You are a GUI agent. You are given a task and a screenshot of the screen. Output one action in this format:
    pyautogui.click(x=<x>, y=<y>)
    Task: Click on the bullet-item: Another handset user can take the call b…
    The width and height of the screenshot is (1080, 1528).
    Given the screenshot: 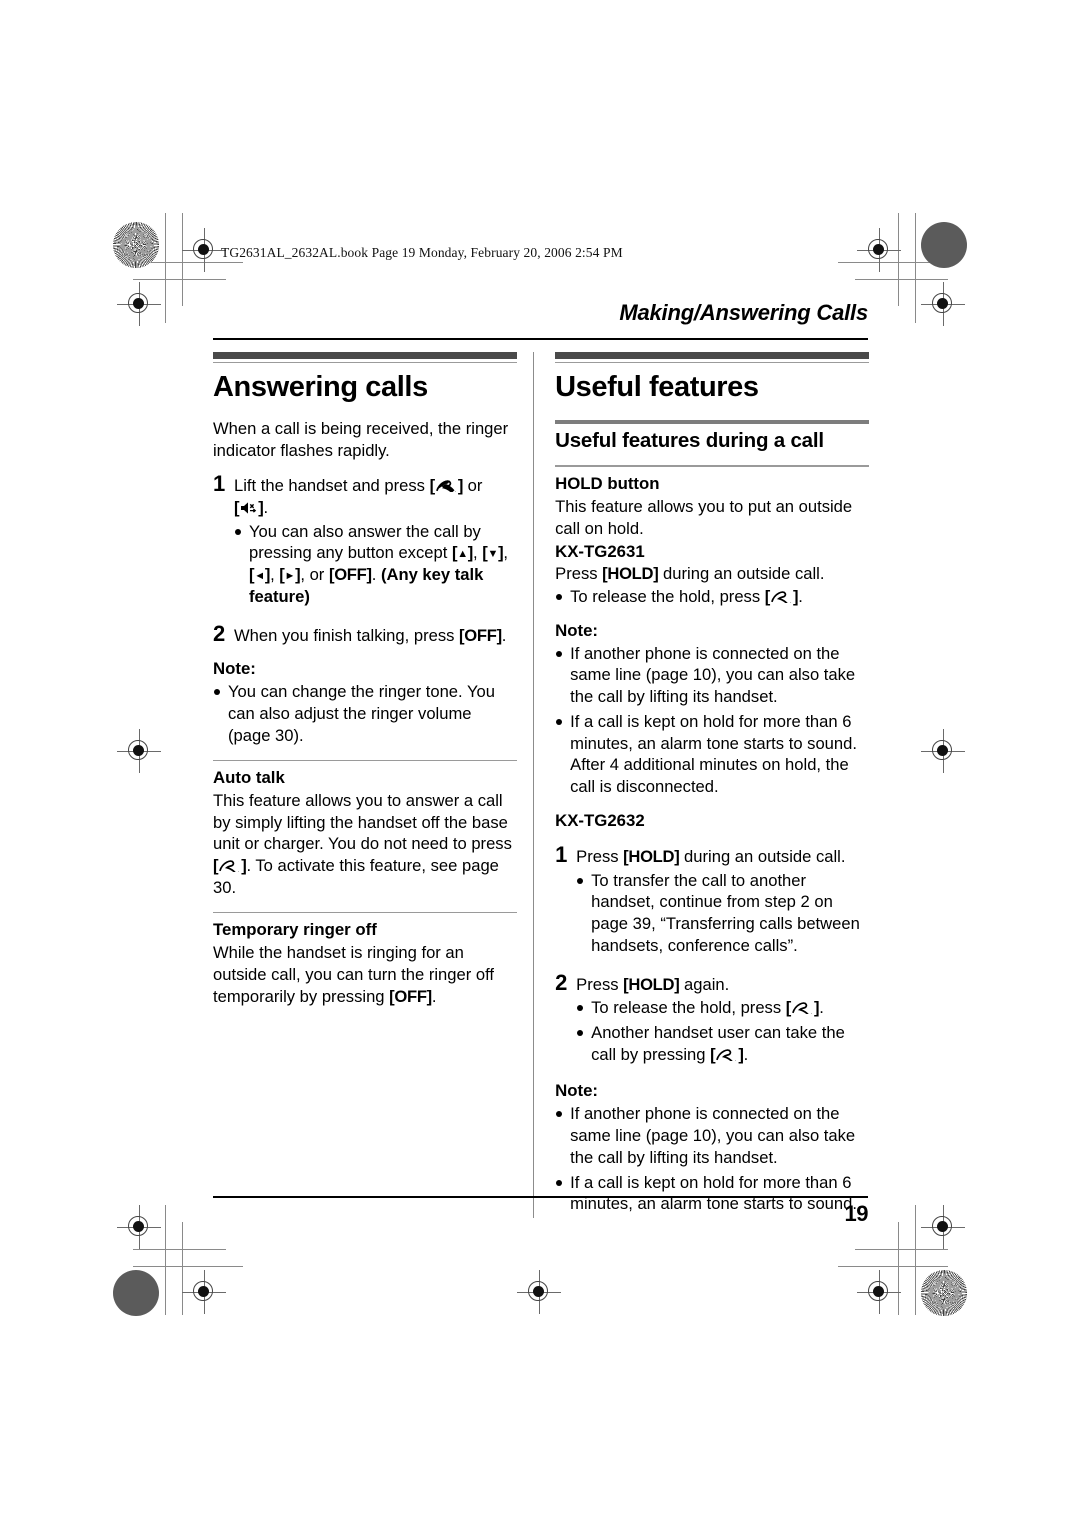 What is the action you would take?
    pyautogui.click(x=722, y=1043)
    